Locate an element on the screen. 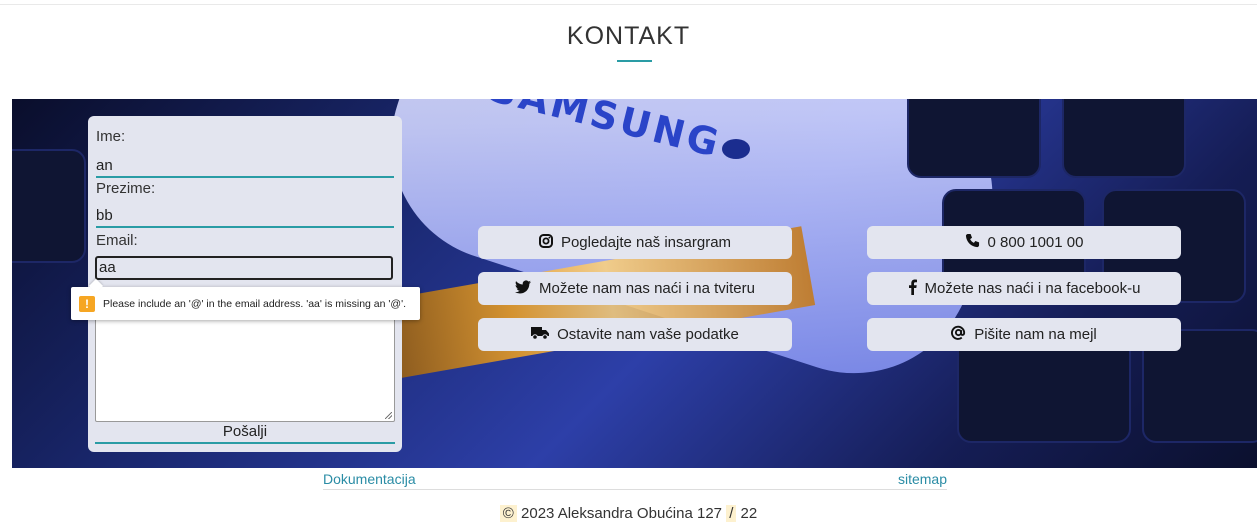 The height and width of the screenshot is (524, 1257). truck-icon is located at coordinates (544, 335).